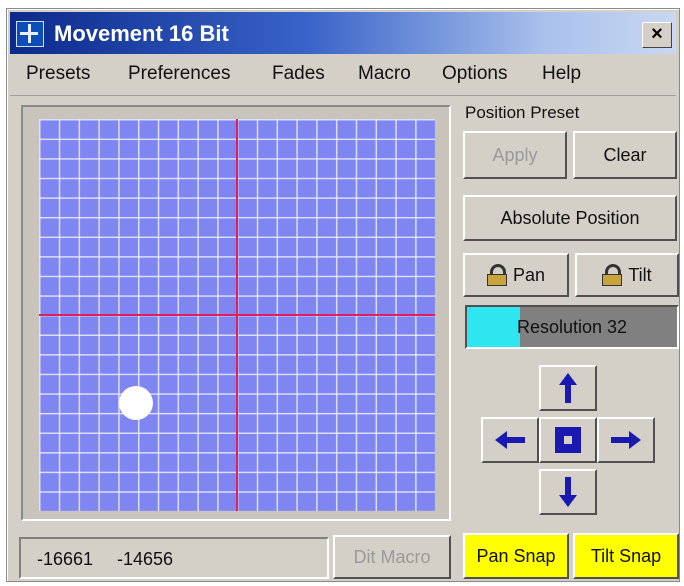 This screenshot has height=586, width=684. What do you see at coordinates (625, 155) in the screenshot?
I see `clear-button: Clear` at bounding box center [625, 155].